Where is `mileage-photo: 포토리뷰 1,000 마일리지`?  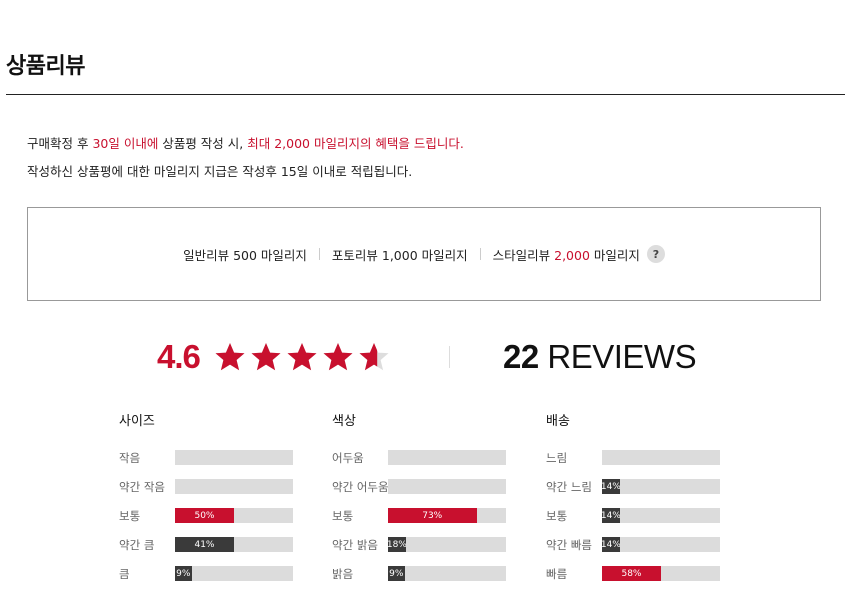
mileage-photo: 포토리뷰 1,000 마일리지 is located at coordinates (399, 255).